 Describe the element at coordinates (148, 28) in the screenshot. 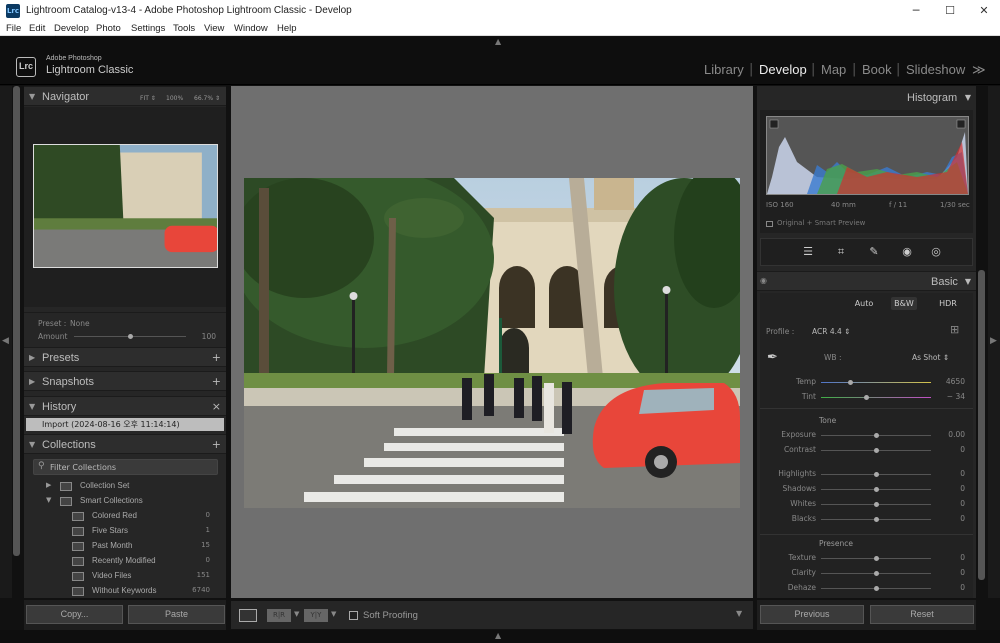

I see `menu-settings: Settings` at that location.